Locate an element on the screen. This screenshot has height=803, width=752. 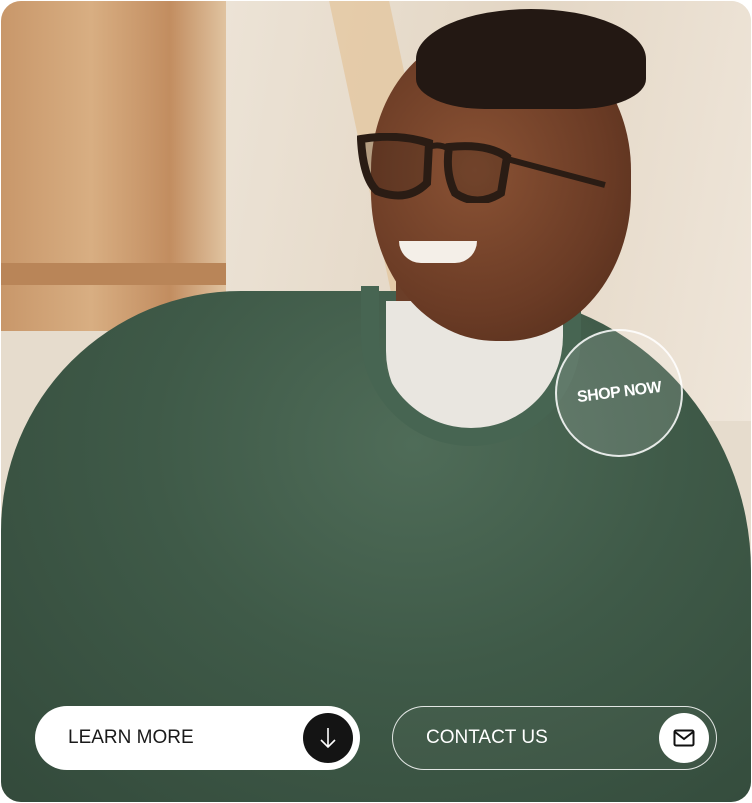
envelope-icon is located at coordinates (684, 738).